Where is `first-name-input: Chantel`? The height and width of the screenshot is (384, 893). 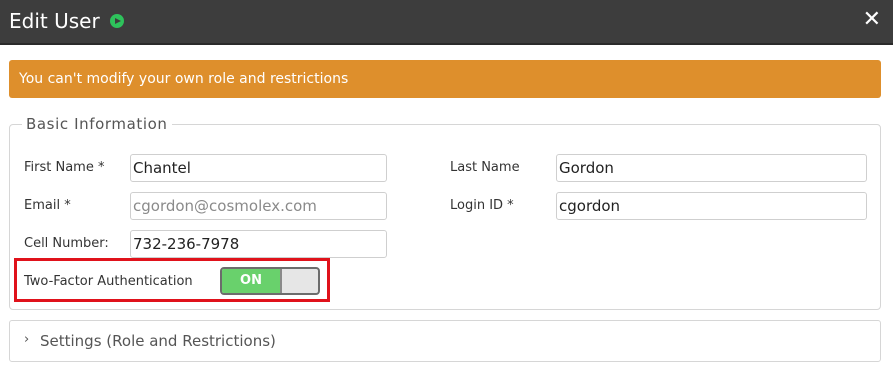
first-name-input: Chantel is located at coordinates (258, 168).